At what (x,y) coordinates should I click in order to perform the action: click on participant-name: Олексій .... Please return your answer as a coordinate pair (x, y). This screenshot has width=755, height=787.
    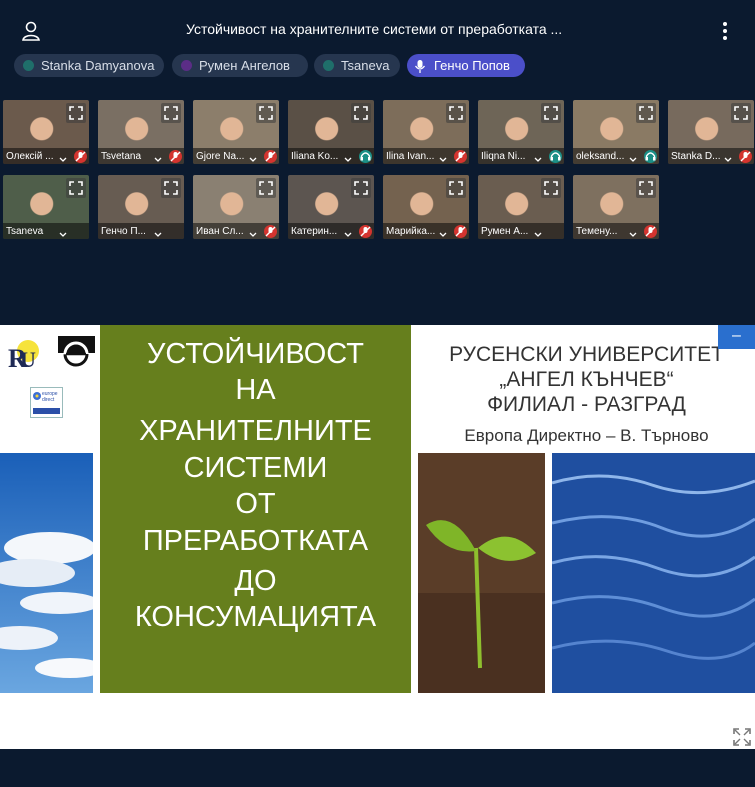
    Looking at the image, I should click on (30, 156).